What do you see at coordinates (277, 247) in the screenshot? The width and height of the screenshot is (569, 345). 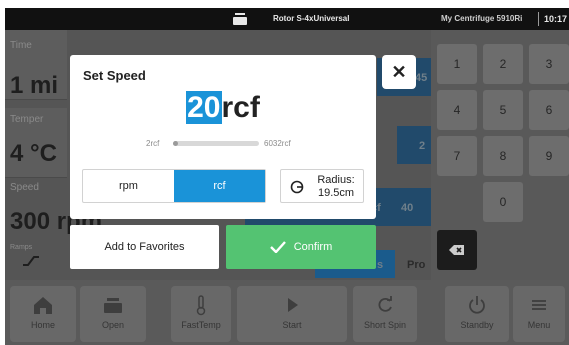 I see `checkmark-icon` at bounding box center [277, 247].